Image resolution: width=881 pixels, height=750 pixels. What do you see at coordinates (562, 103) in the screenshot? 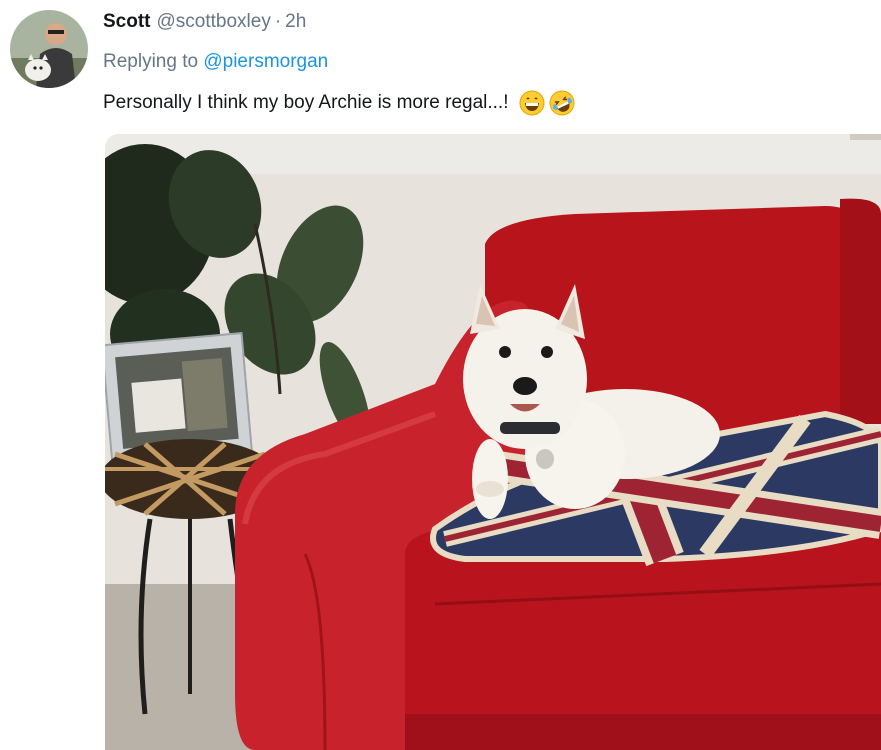
I see `rolling-on-floor-laughing-icon` at bounding box center [562, 103].